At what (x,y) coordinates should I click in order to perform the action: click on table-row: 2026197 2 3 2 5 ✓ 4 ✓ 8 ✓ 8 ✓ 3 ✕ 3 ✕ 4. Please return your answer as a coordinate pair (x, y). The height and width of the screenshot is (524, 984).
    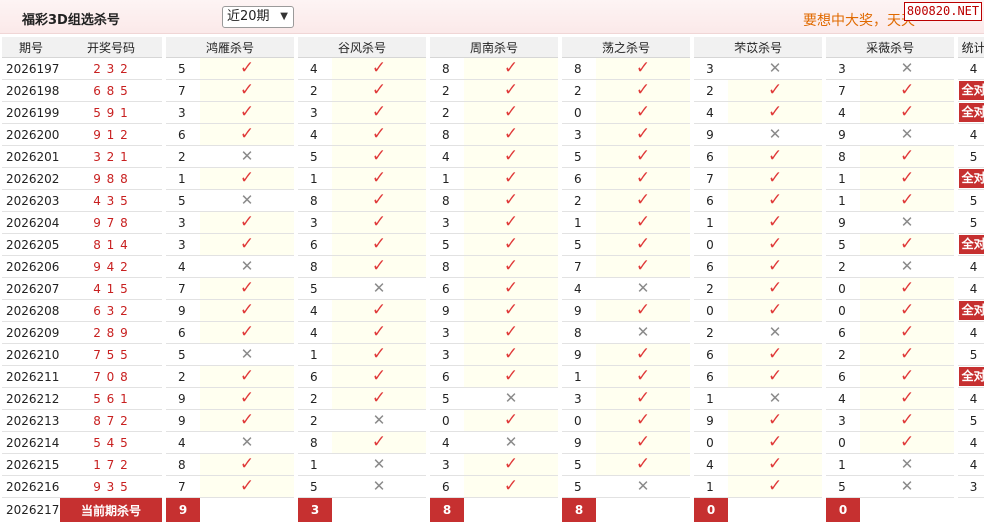
    Looking at the image, I should click on (493, 69).